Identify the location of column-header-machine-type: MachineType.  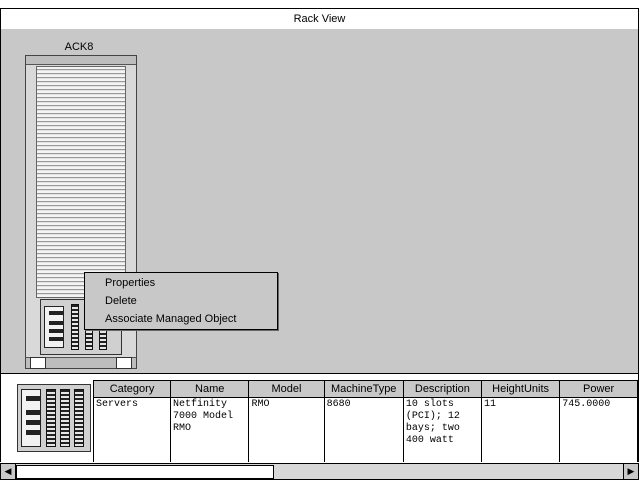
(363, 389).